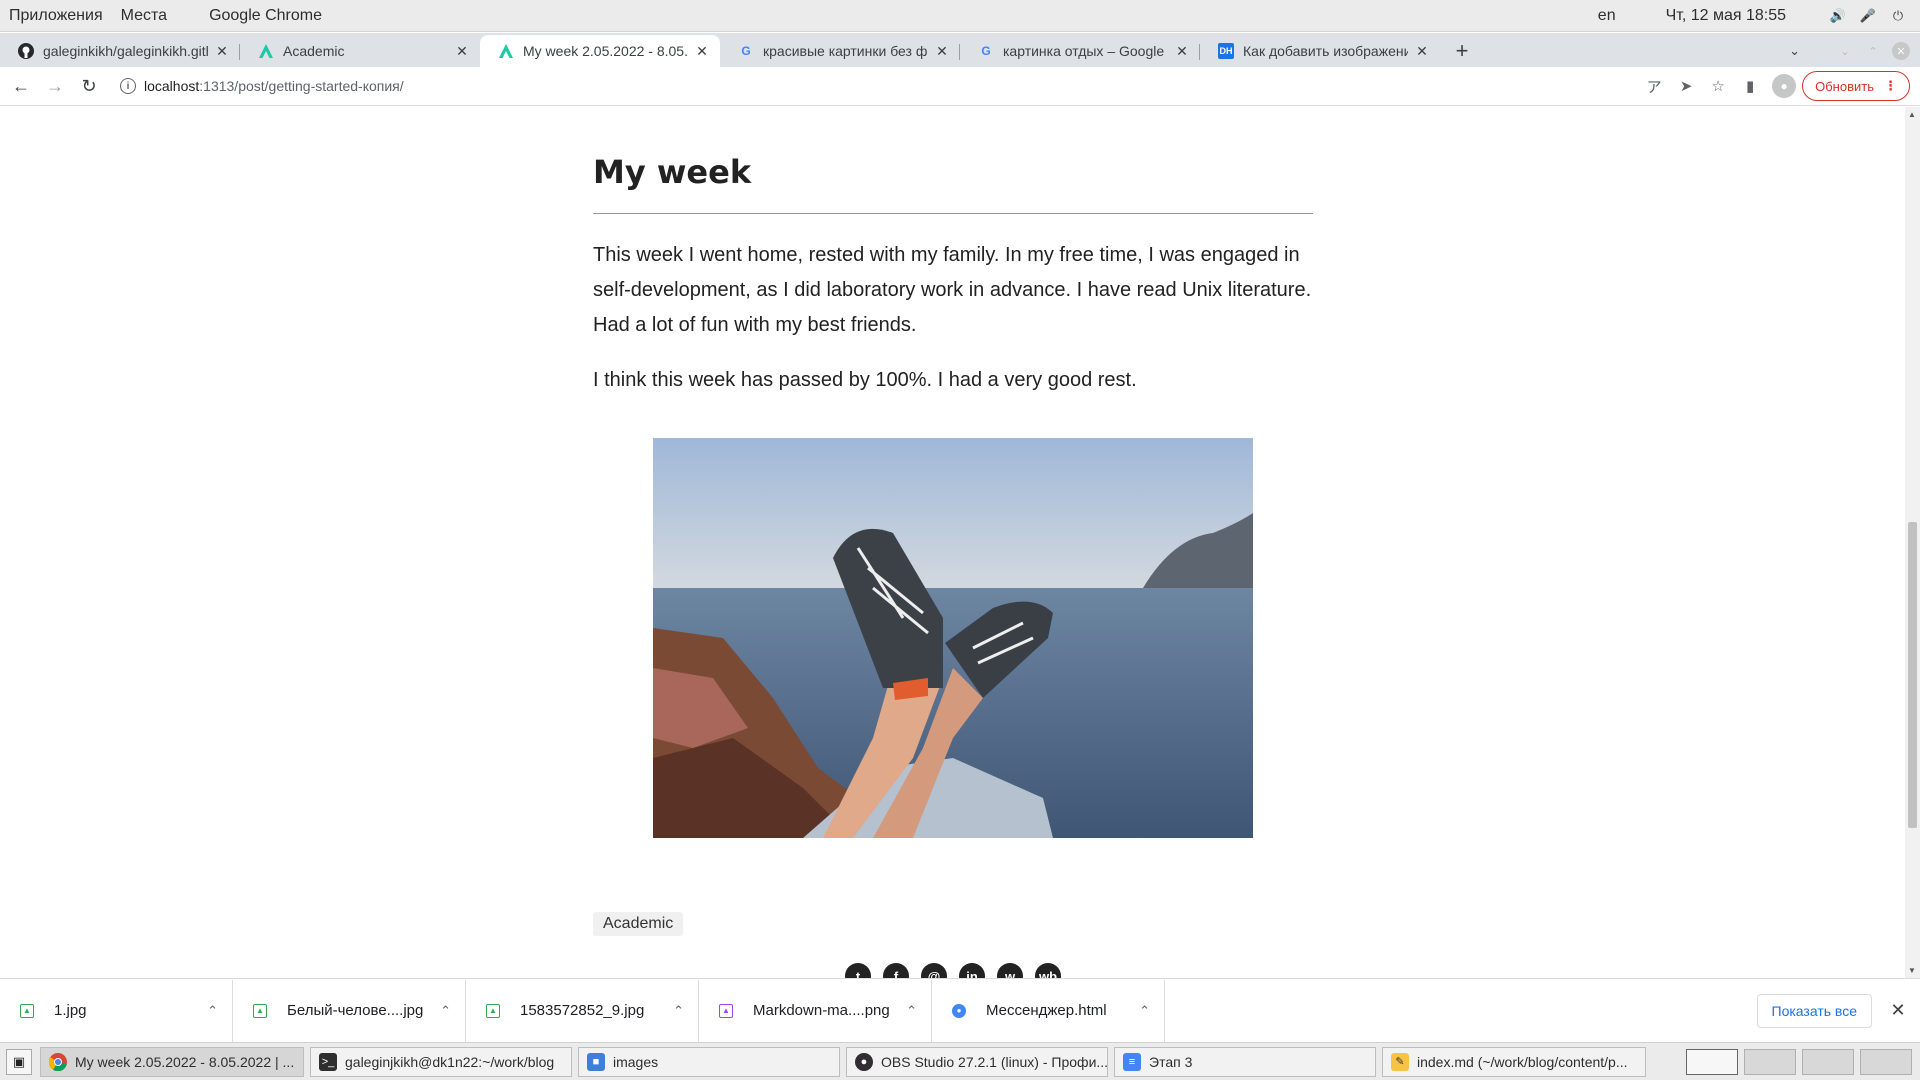 This screenshot has height=1080, width=1920. What do you see at coordinates (1718, 86) in the screenshot?
I see `bookmark-star-icon: ☆` at bounding box center [1718, 86].